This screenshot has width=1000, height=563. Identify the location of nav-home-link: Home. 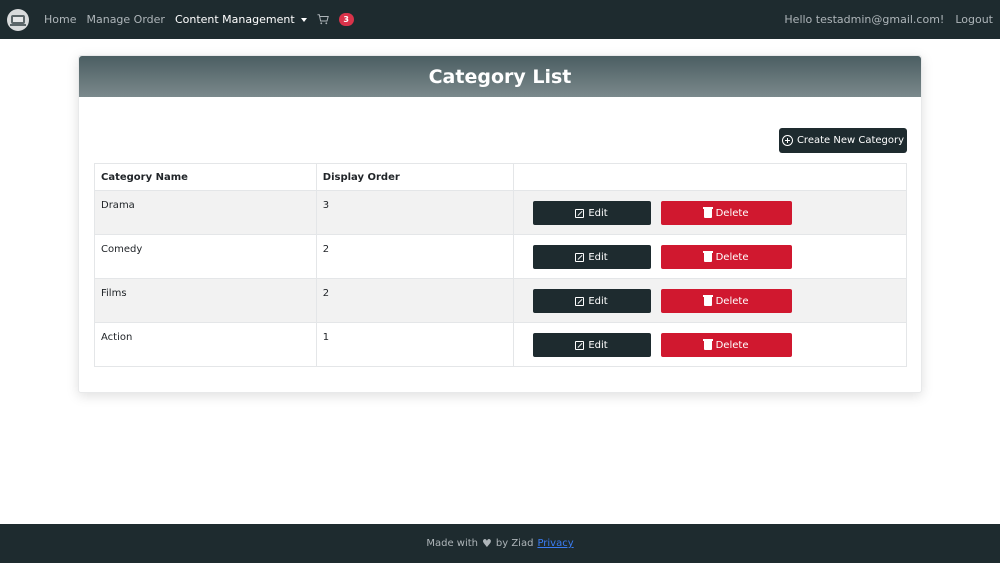
(60, 19).